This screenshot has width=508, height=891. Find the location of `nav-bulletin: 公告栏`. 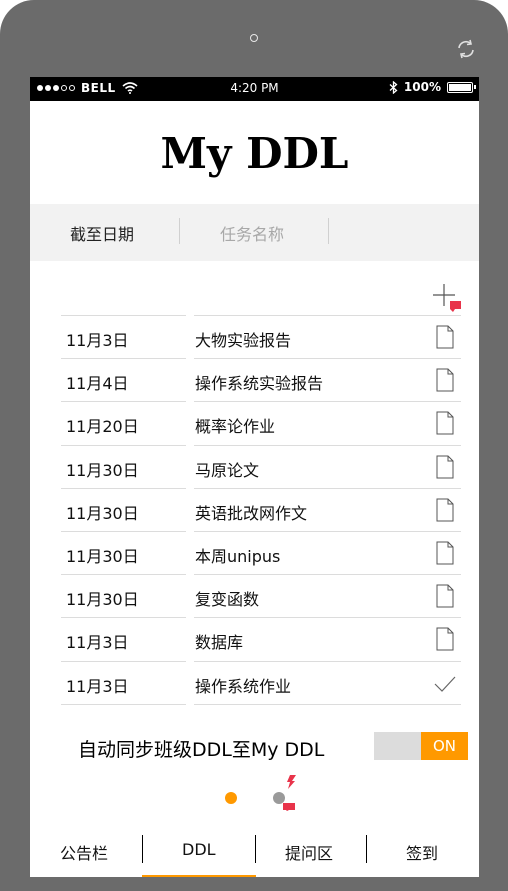

nav-bulletin: 公告栏 is located at coordinates (84, 852).